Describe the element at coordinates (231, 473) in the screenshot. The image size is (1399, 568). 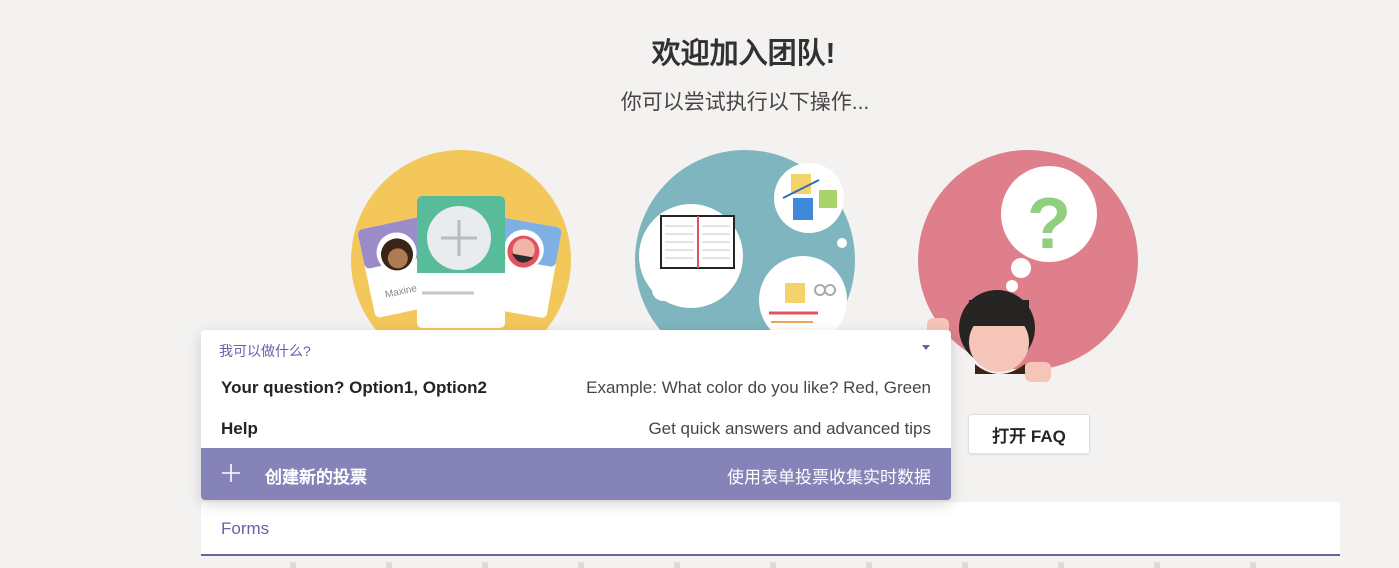
I see `plus-icon` at that location.